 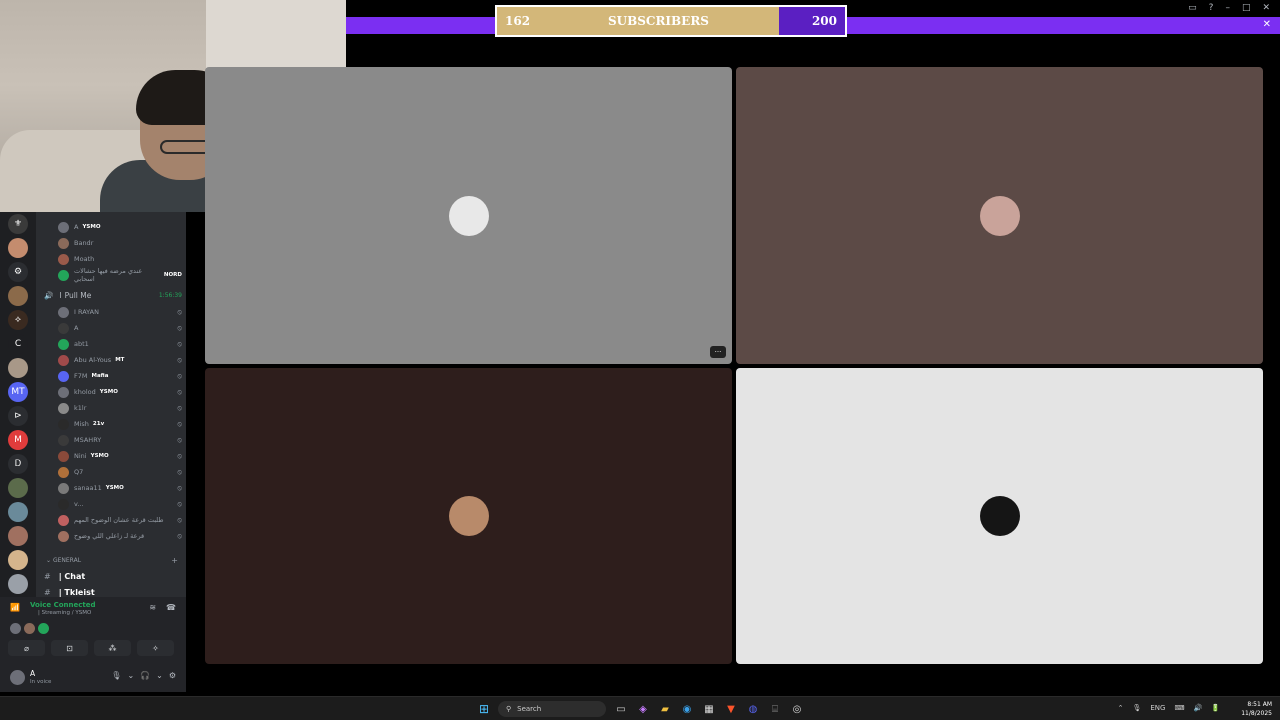 What do you see at coordinates (120, 520) in the screenshot?
I see `voice-member: طلبت قرعة عشان الوضوح المهم ⦸` at bounding box center [120, 520].